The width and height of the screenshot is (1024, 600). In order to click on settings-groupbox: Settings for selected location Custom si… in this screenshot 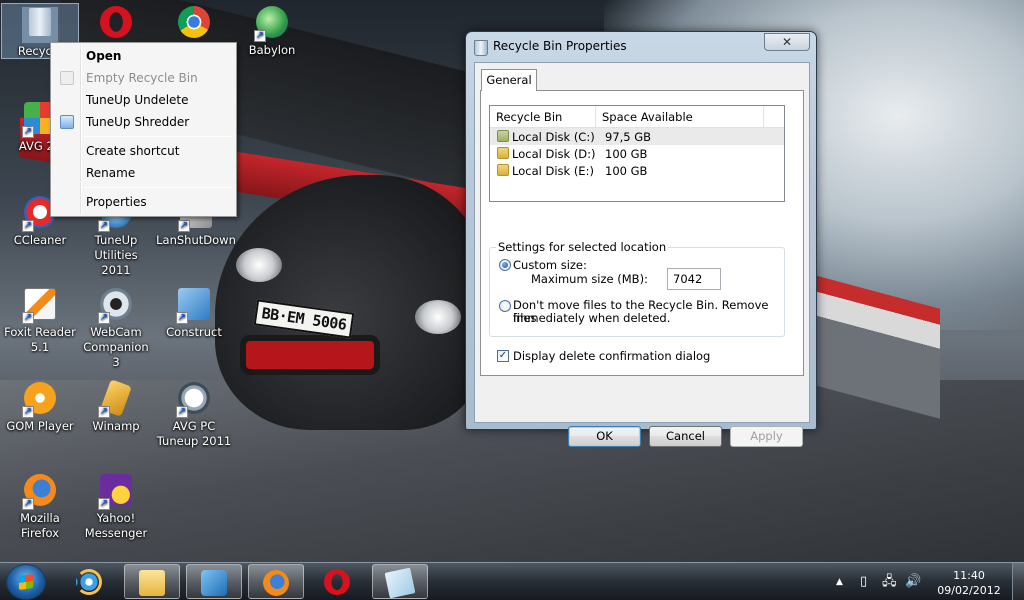, I will do `click(637, 288)`.